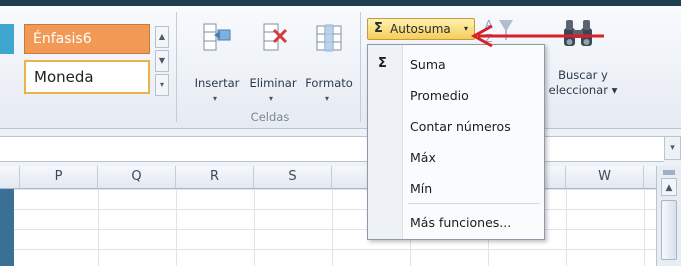  Describe the element at coordinates (420, 29) in the screenshot. I see `autosum-label: Autosuma` at that location.